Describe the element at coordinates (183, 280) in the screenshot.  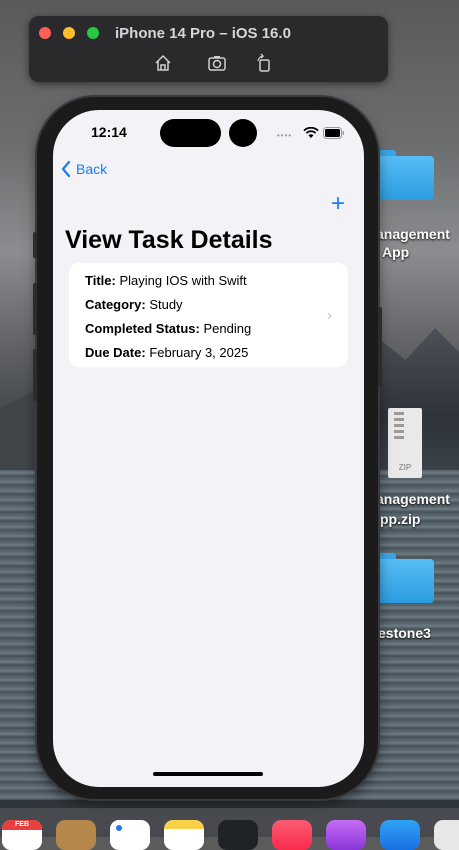
I see `task-title-value: Playing IOS with Swift` at that location.